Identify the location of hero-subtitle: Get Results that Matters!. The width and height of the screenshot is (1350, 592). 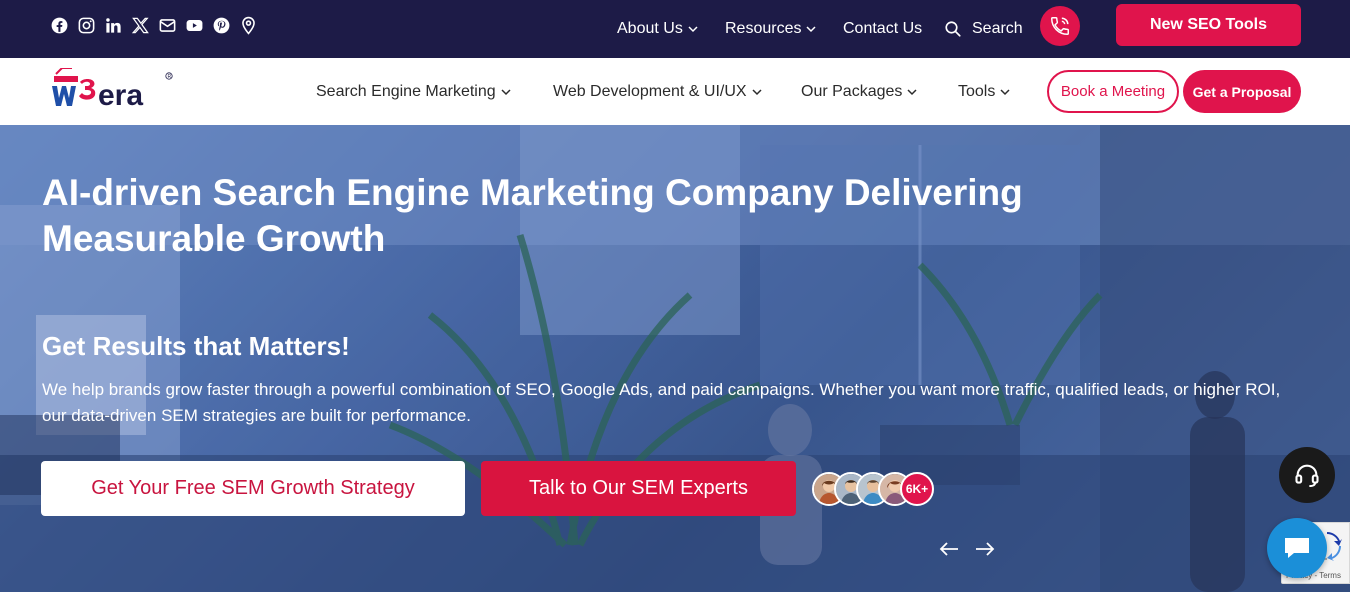
(196, 346).